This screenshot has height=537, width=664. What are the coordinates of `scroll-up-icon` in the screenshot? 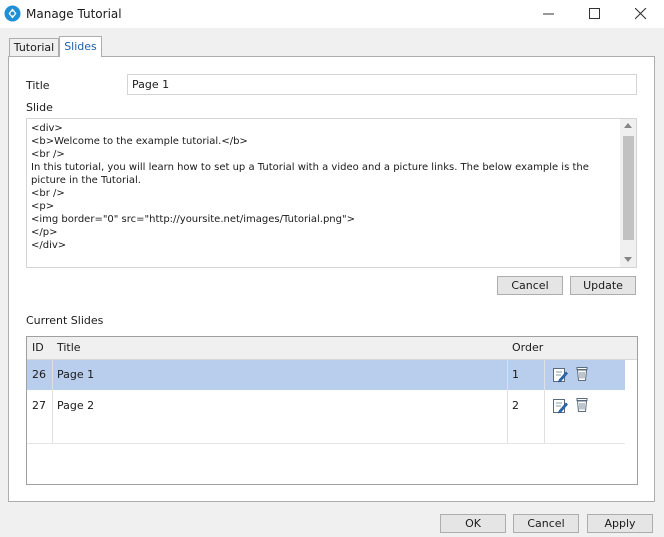 It's located at (628, 125).